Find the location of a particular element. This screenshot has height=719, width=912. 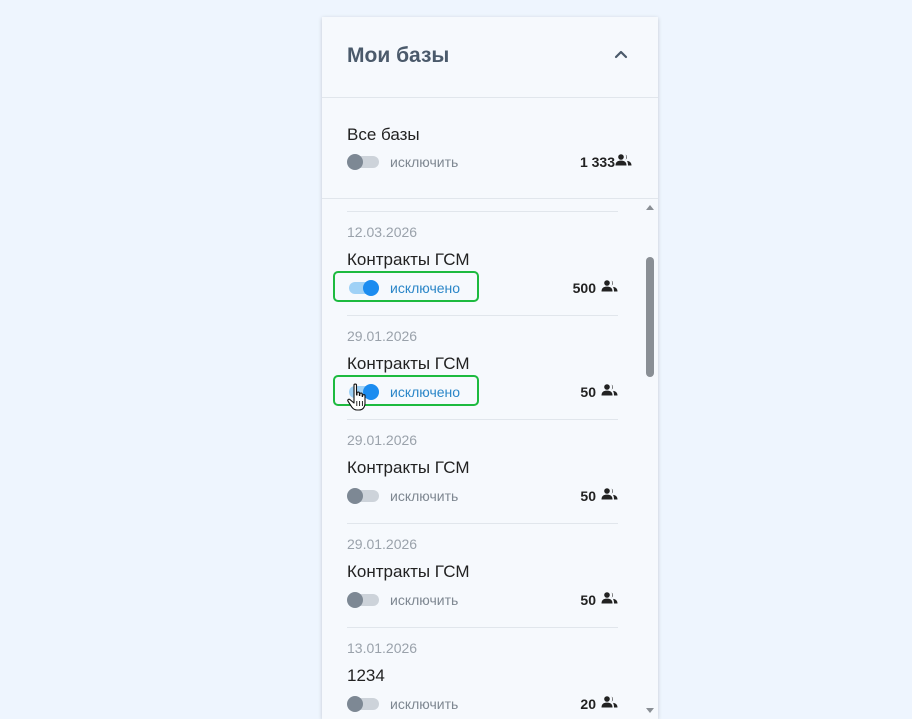

item-toggle-row: исключено 50 is located at coordinates (482, 392).